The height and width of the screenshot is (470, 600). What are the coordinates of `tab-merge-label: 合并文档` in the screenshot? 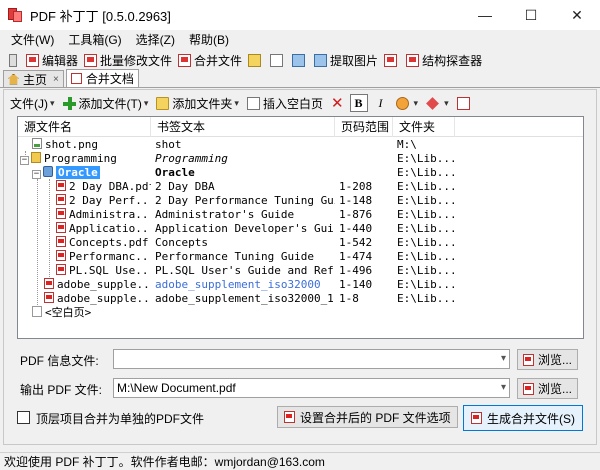 It's located at (109, 79).